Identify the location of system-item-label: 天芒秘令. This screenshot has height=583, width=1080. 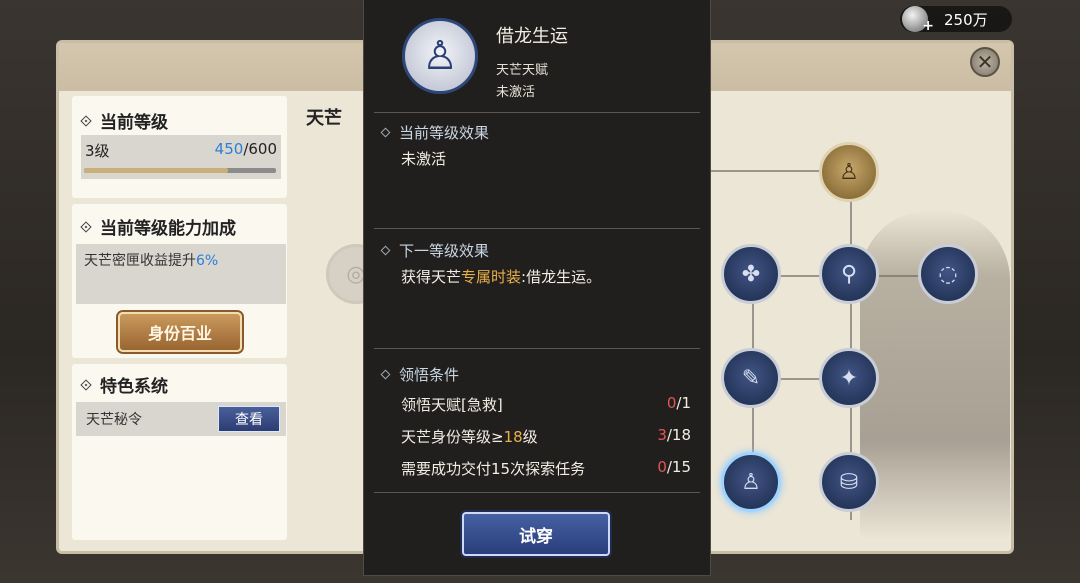
(114, 420).